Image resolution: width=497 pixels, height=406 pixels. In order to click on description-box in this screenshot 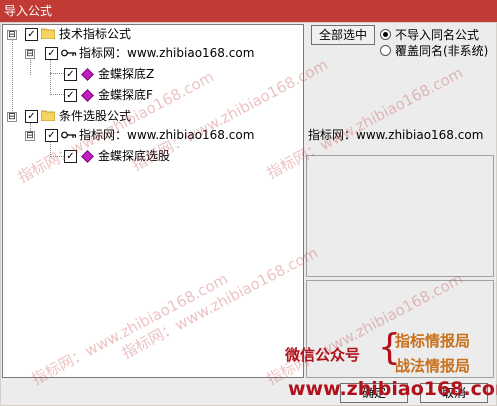, I will do `click(400, 216)`.